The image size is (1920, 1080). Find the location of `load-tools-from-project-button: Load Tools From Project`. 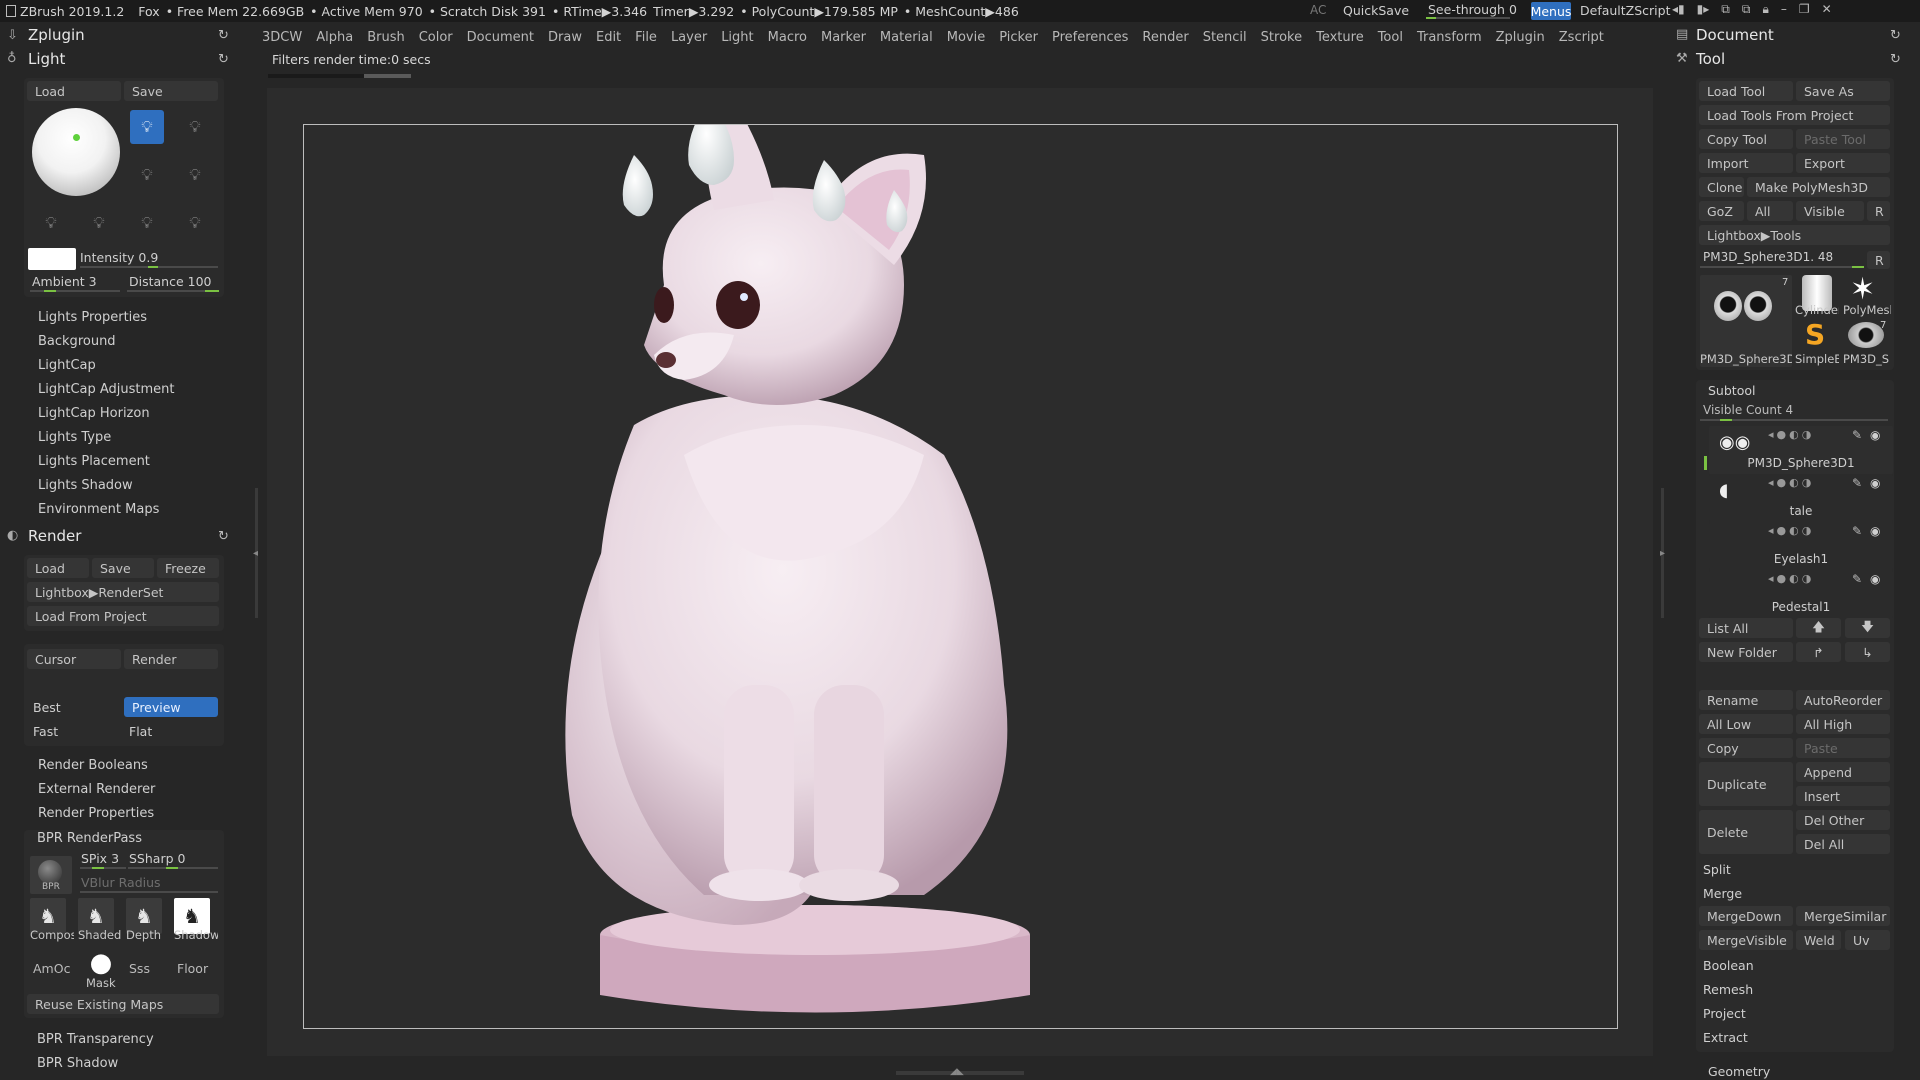

load-tools-from-project-button: Load Tools From Project is located at coordinates (1794, 115).